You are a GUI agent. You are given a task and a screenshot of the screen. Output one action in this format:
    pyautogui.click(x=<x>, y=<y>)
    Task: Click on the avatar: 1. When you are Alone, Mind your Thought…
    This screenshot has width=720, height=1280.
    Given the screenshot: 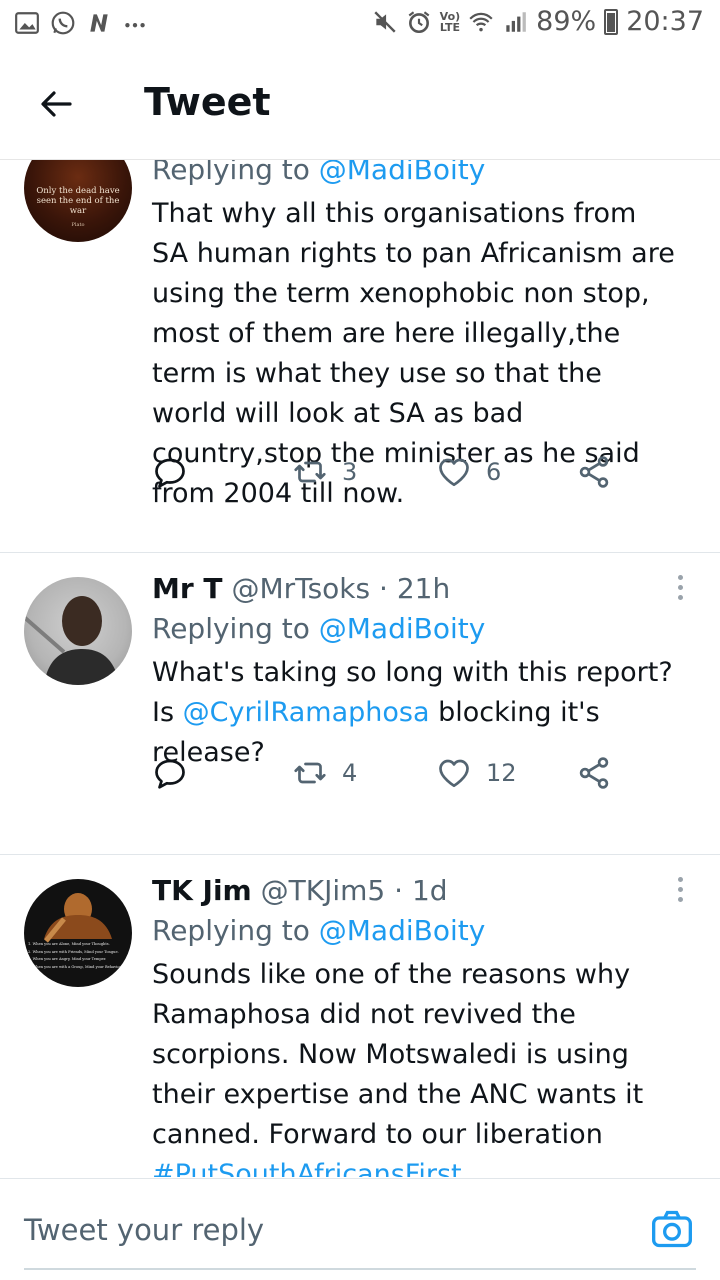 What is the action you would take?
    pyautogui.click(x=78, y=933)
    